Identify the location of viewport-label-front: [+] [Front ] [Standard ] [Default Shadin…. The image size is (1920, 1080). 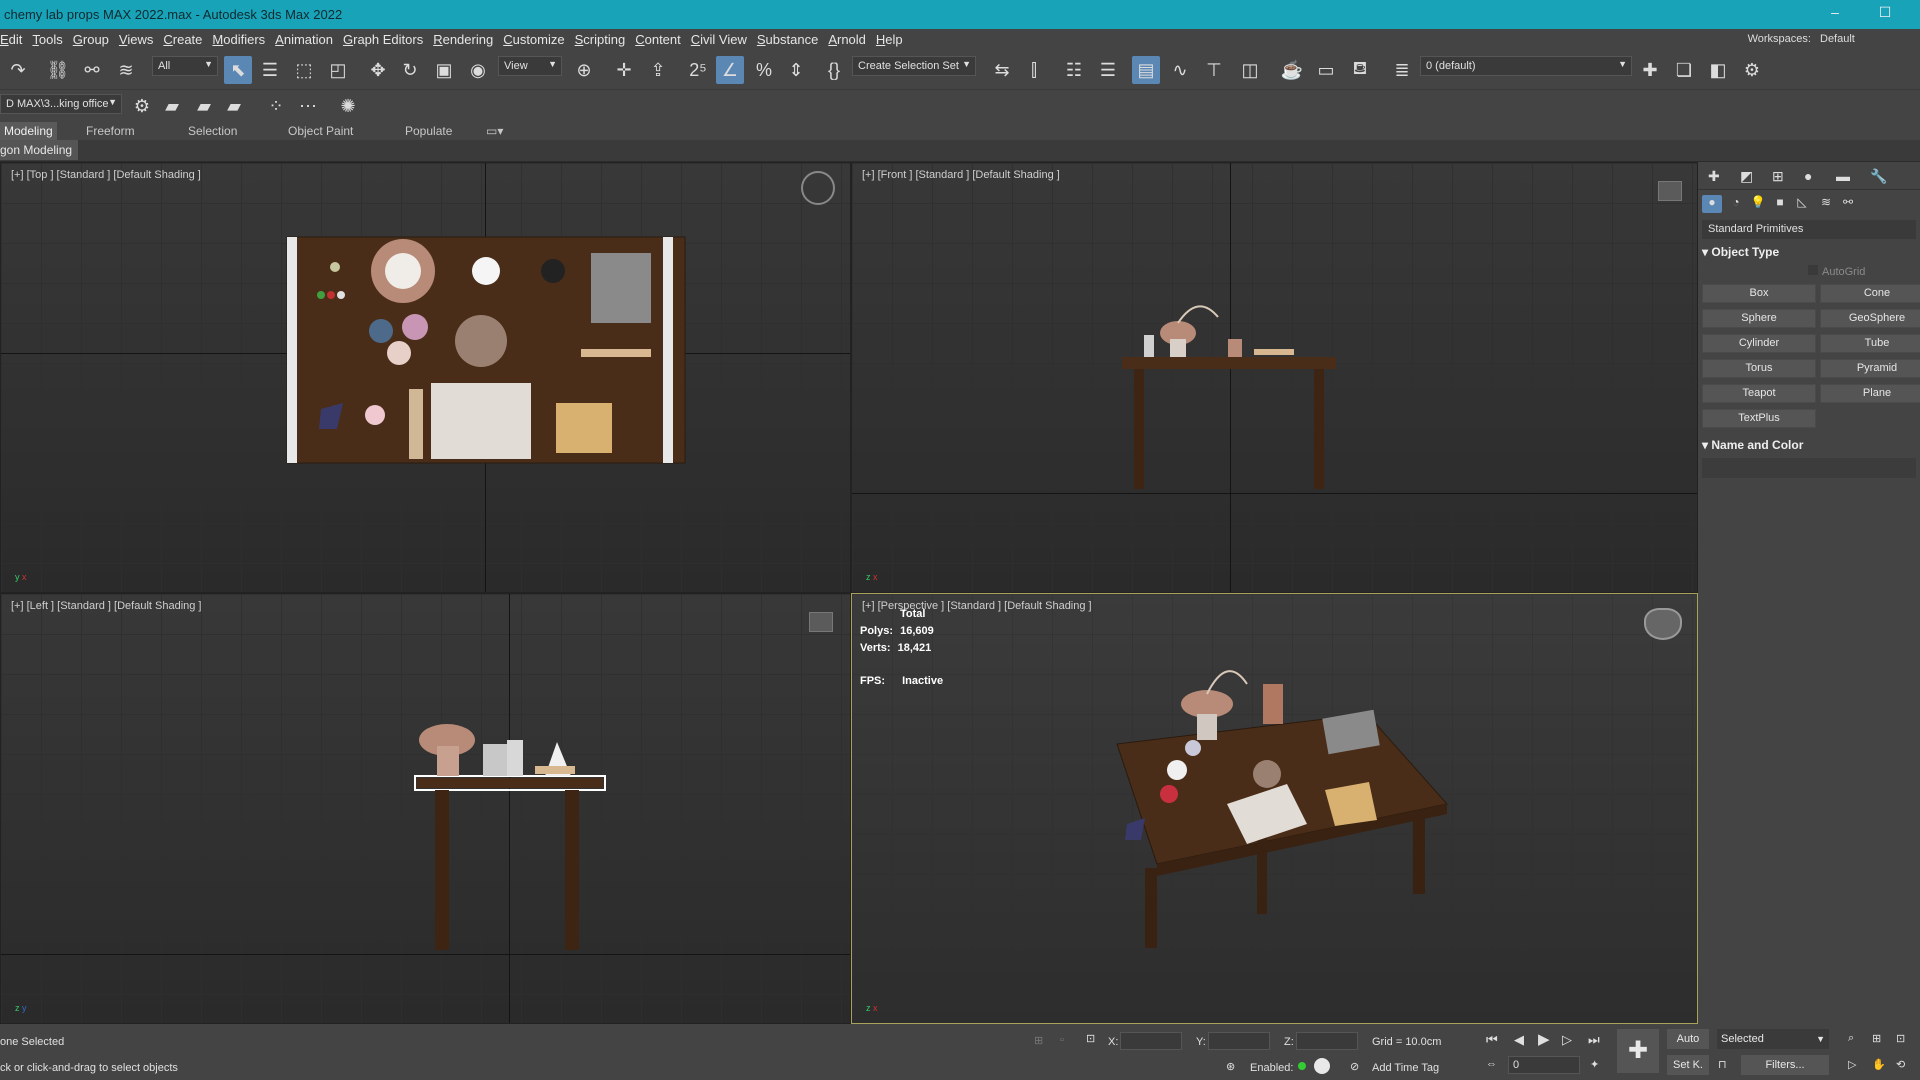
(961, 175).